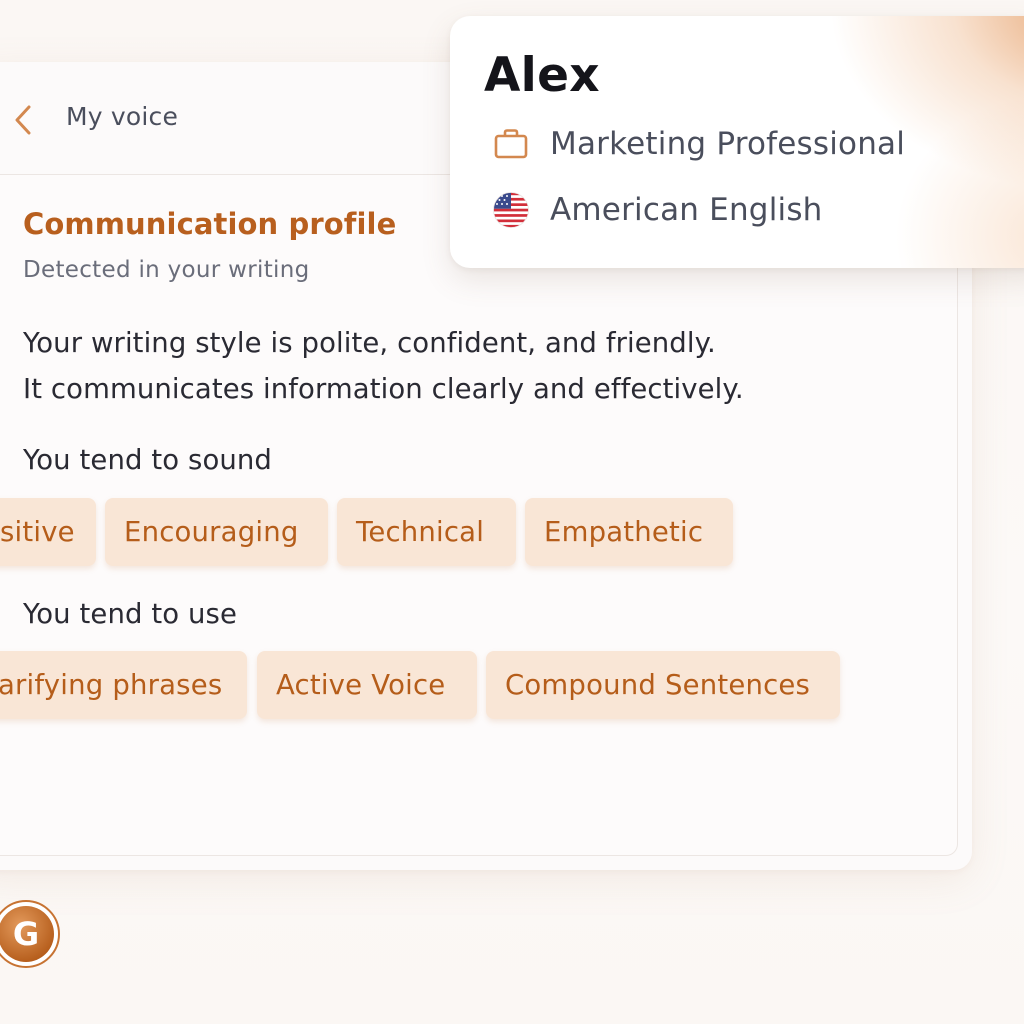 This screenshot has width=1024, height=1024. I want to click on briefcase-icon, so click(511, 144).